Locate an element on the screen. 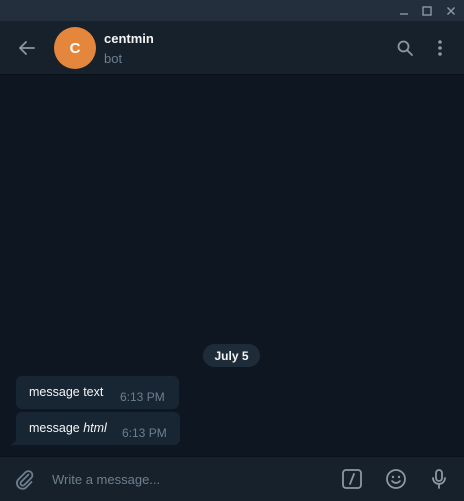  back-arrow-icon is located at coordinates (27, 48).